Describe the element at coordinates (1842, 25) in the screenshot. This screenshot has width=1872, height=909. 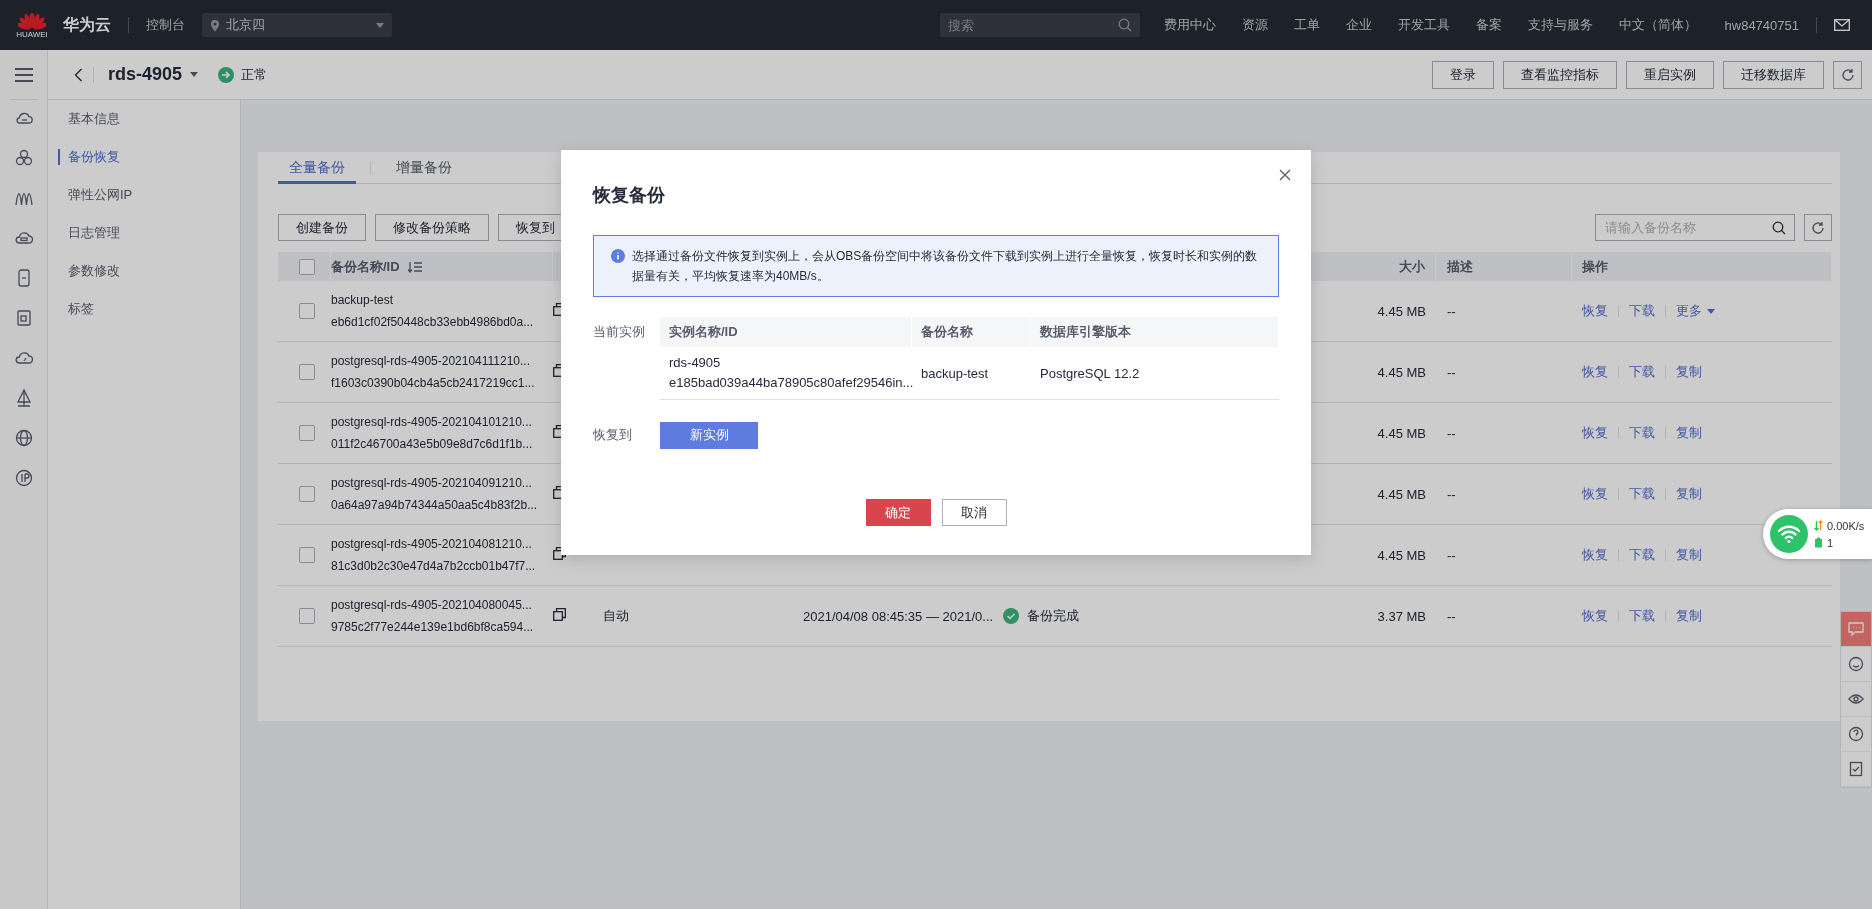
I see `mail-icon` at that location.